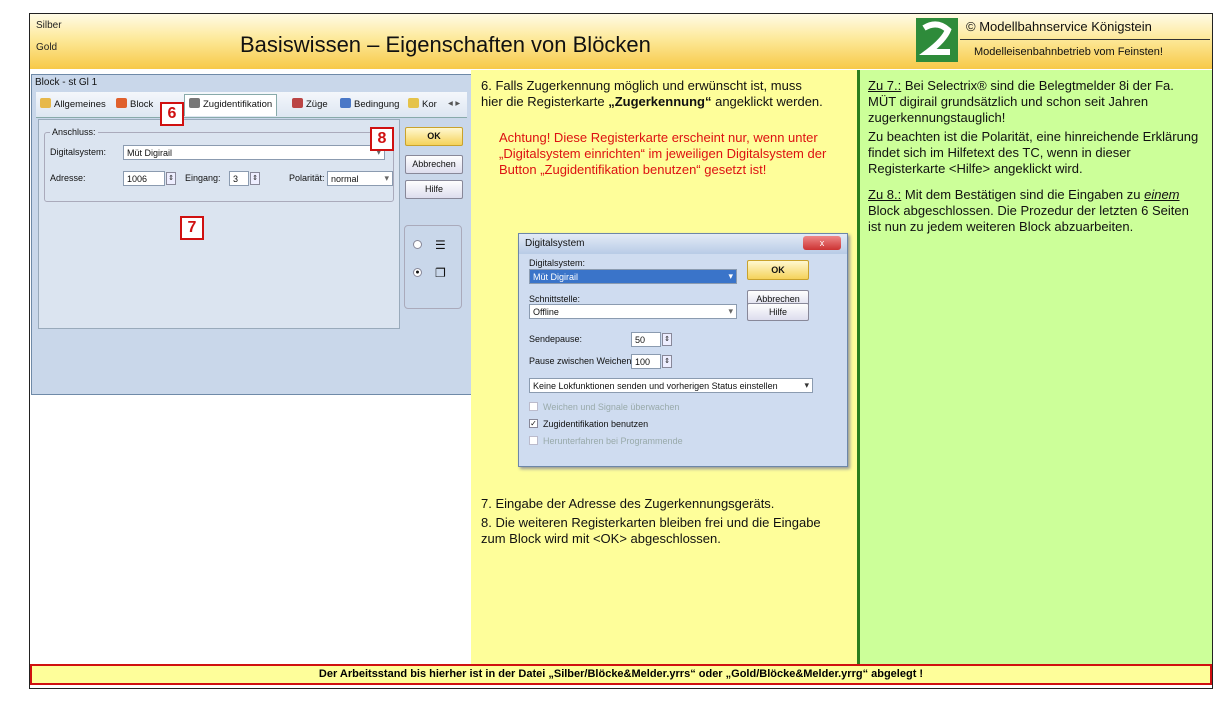  What do you see at coordinates (360, 178) in the screenshot?
I see `polaritaet-select: normal ▾` at bounding box center [360, 178].